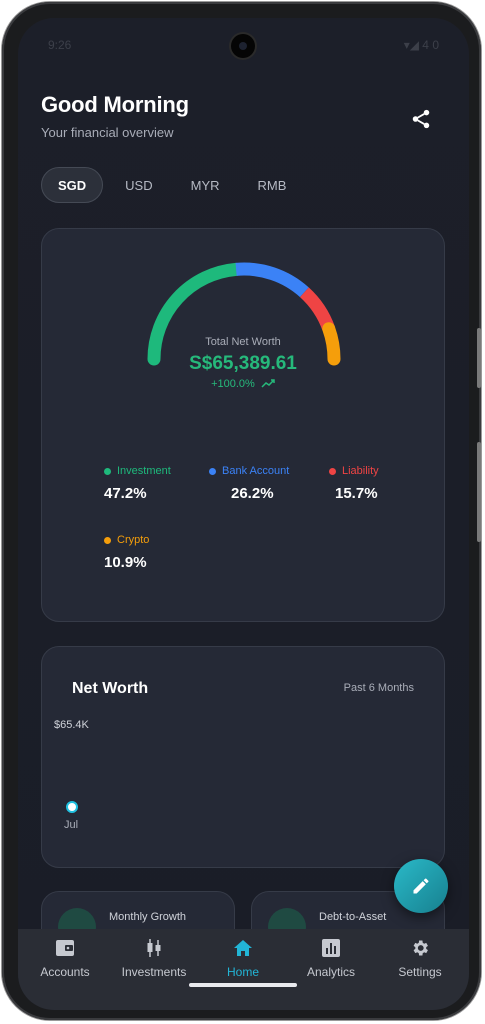 The image size is (485, 1024). I want to click on chart-x-label: Jul, so click(71, 825).